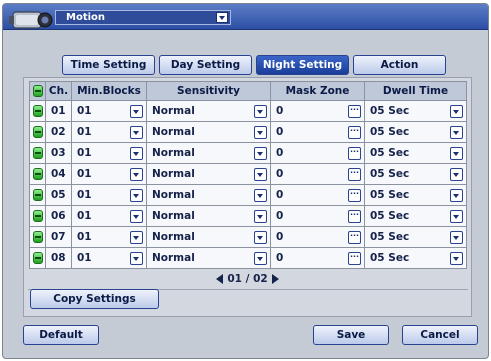 The width and height of the screenshot is (491, 361). What do you see at coordinates (94, 299) in the screenshot?
I see `copy-settings-button: Copy Settings` at bounding box center [94, 299].